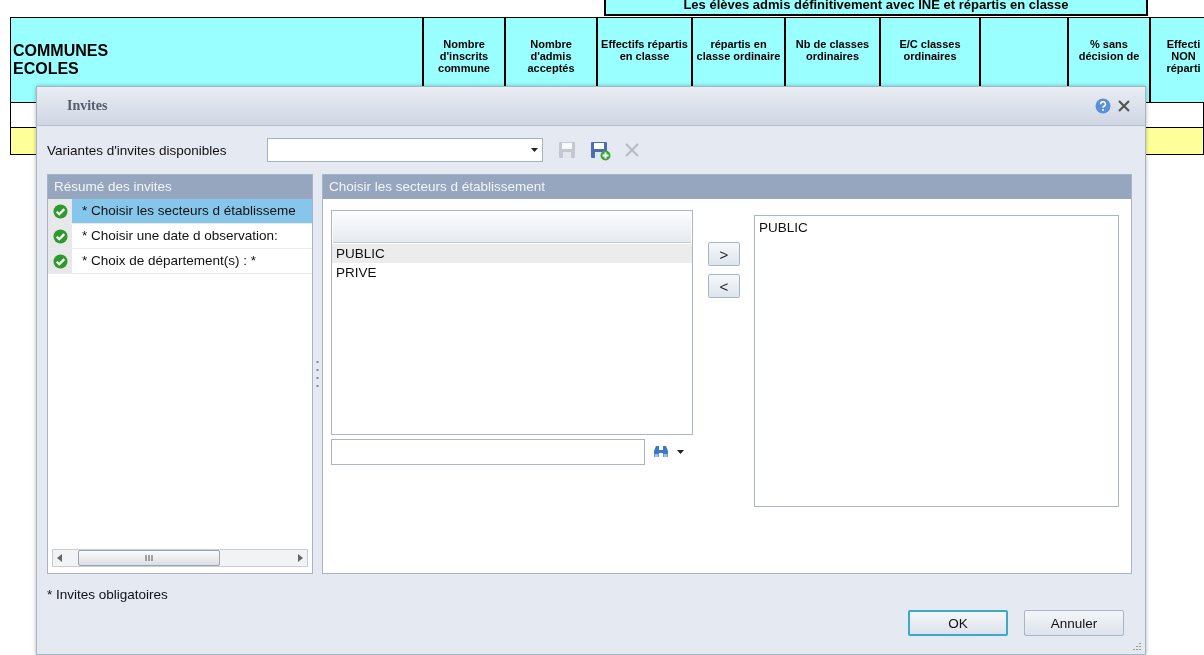 Image resolution: width=1204 pixels, height=655 pixels. I want to click on panel-header: Choisir les secteurs d établissement, so click(727, 187).